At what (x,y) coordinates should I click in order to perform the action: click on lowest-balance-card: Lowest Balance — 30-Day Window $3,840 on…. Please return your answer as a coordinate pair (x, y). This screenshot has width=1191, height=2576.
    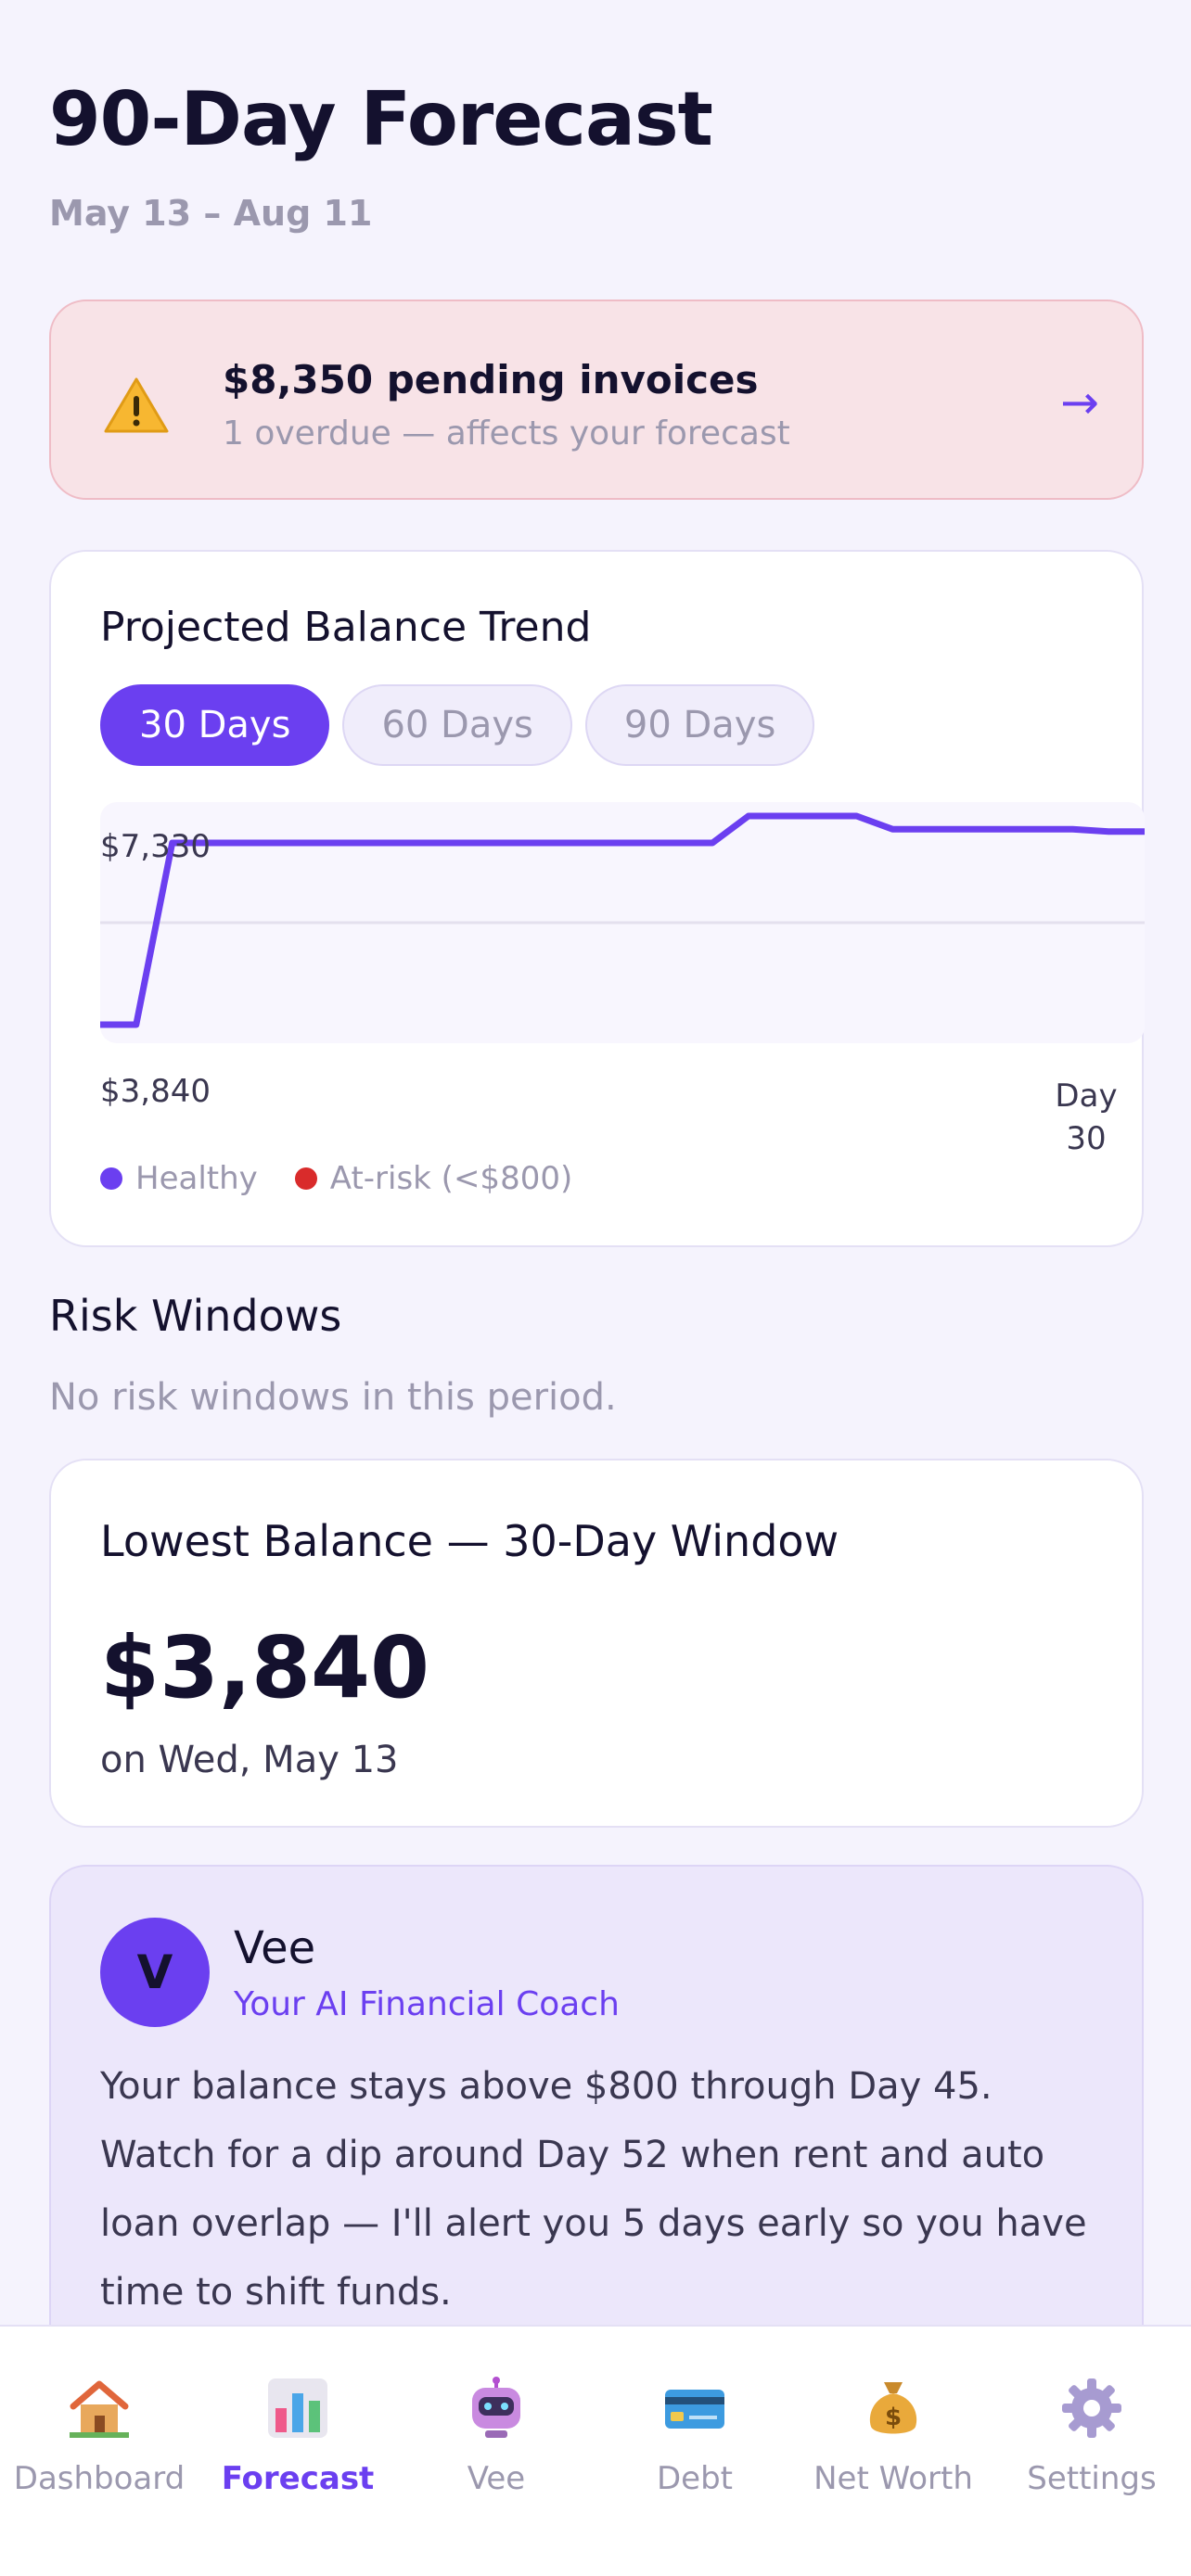
    Looking at the image, I should click on (597, 1644).